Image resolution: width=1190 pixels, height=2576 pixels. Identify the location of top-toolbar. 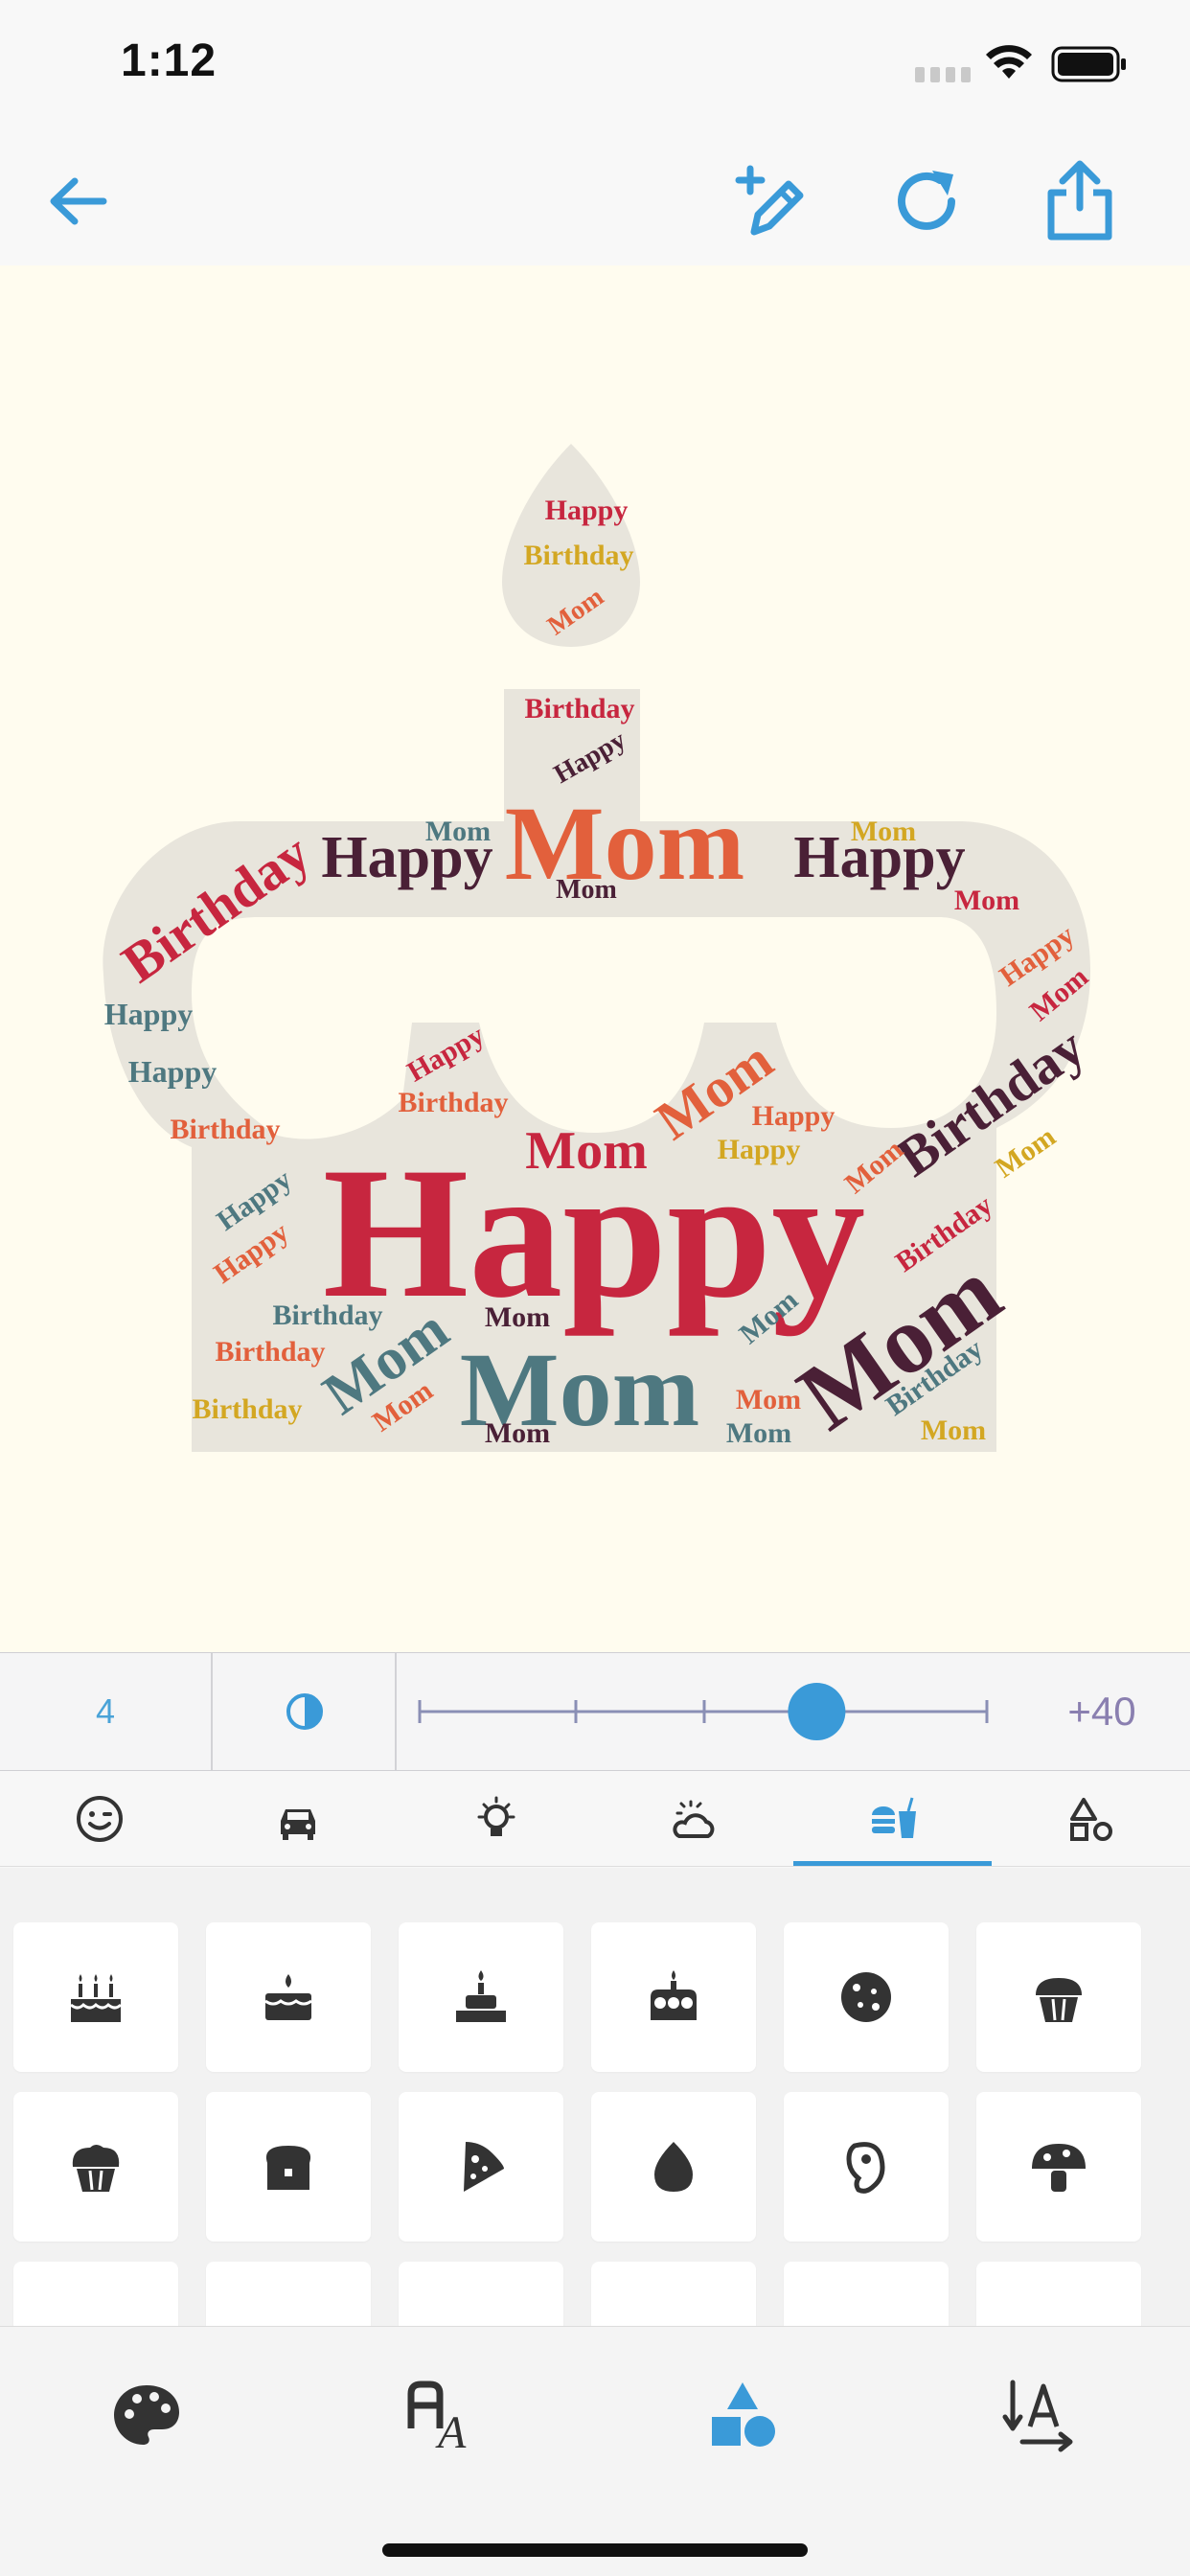
(595, 197).